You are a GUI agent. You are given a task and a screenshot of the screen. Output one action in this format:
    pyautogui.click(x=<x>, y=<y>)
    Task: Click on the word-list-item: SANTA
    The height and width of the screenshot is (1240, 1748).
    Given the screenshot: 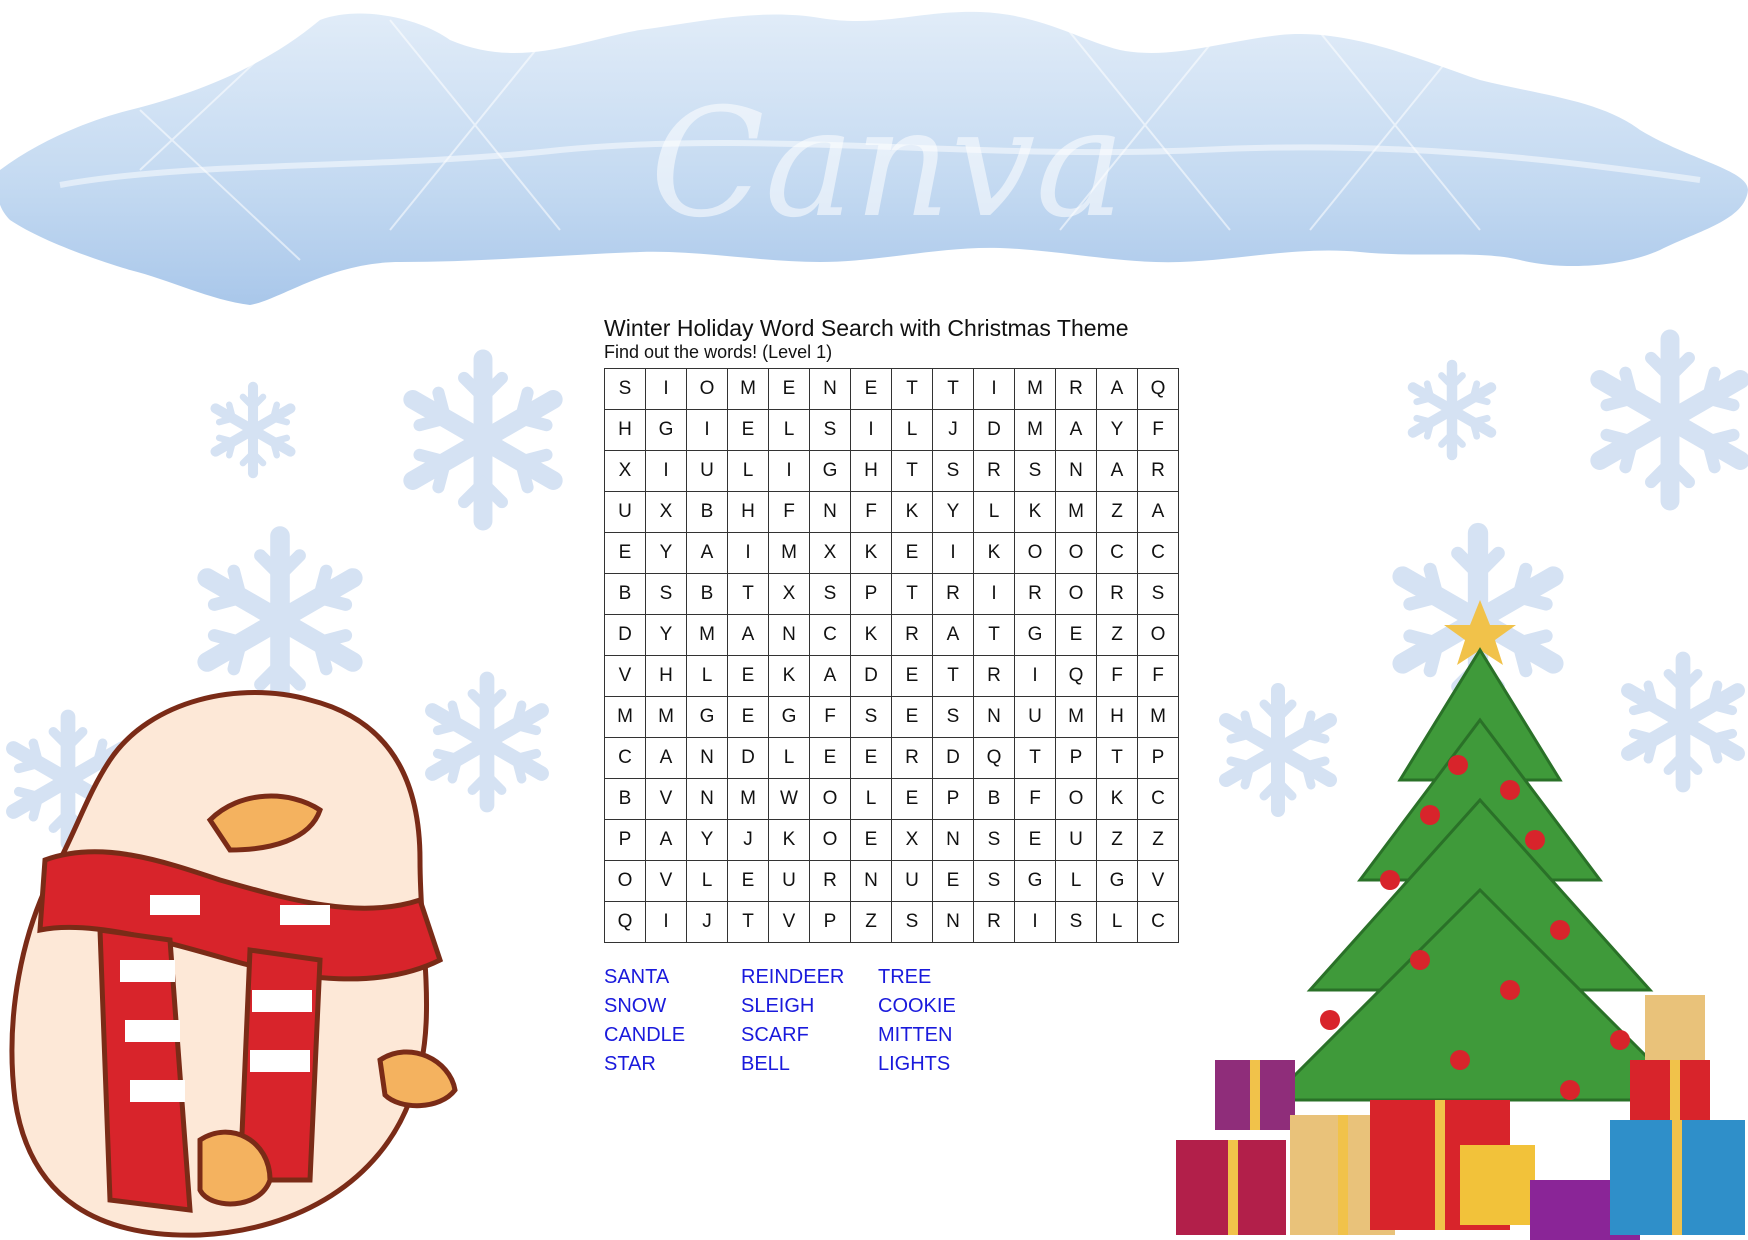 What is the action you would take?
    pyautogui.click(x=637, y=977)
    